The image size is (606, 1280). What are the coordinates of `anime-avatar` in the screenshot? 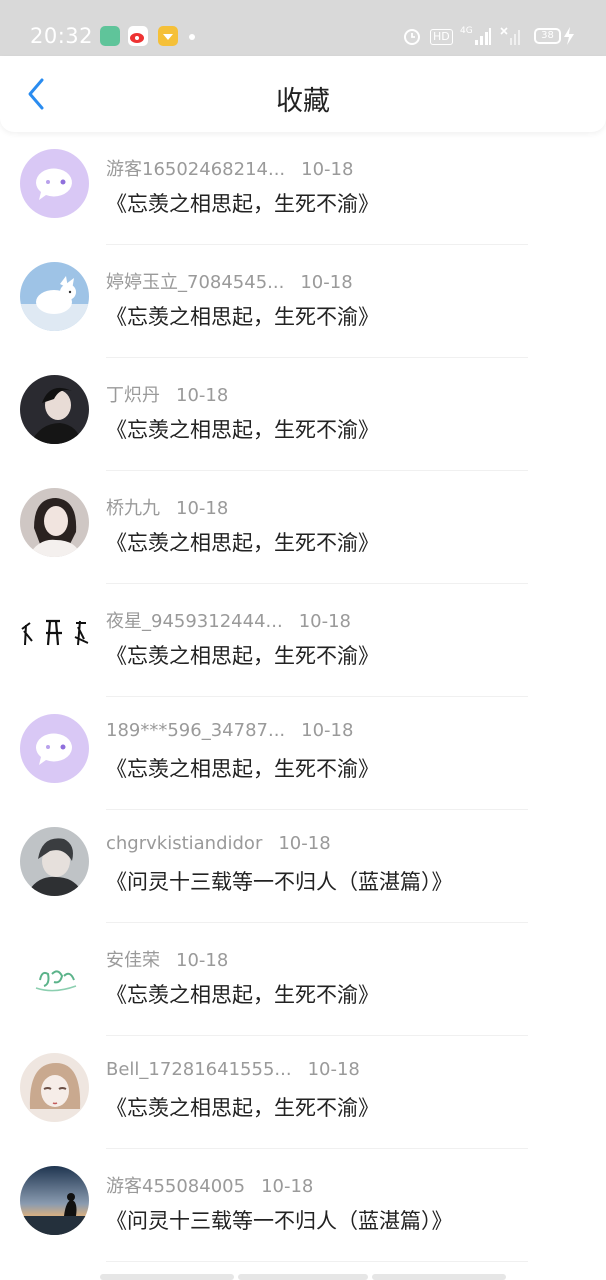 It's located at (54, 1087).